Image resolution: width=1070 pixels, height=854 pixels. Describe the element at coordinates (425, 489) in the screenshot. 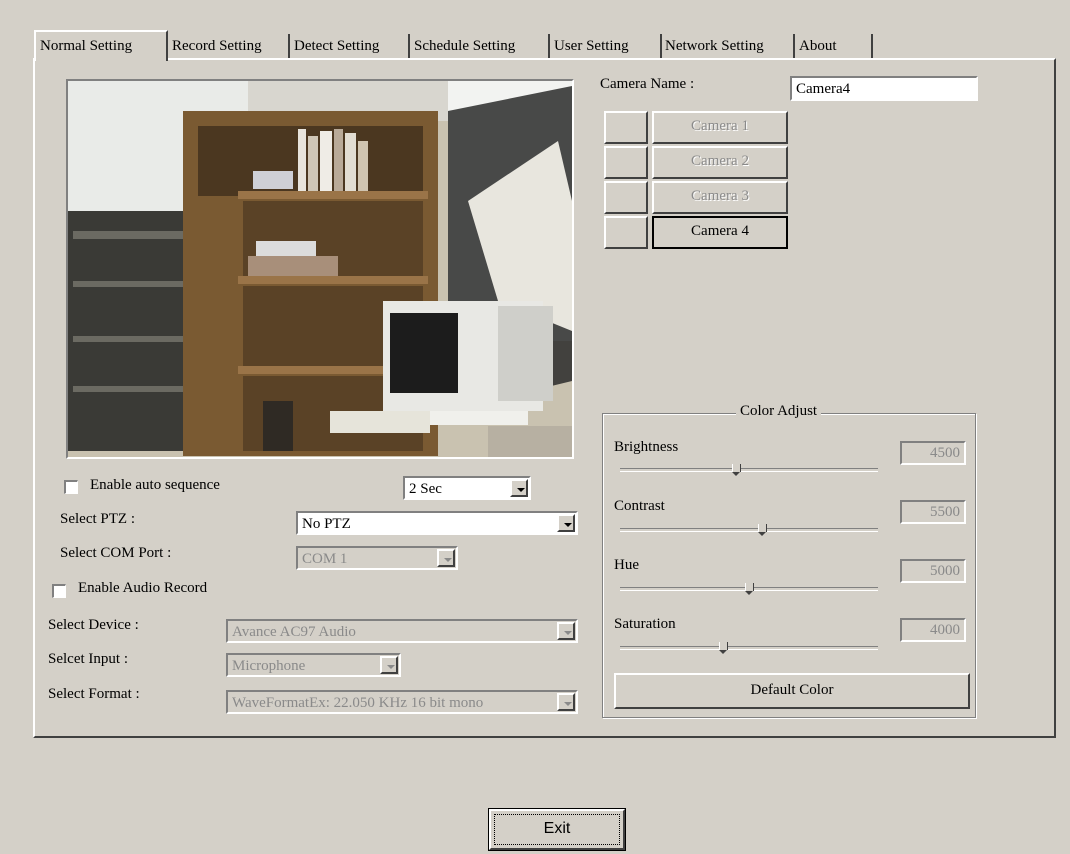

I see `sequence-interval-value: 2 Sec` at that location.